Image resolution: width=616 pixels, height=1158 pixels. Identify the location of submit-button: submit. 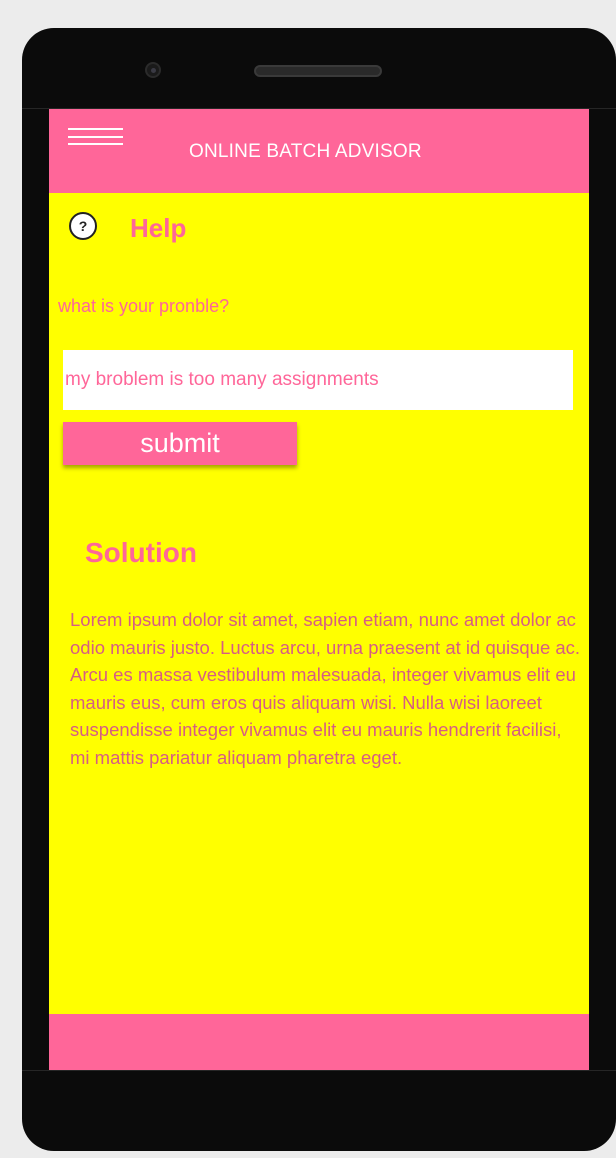
(180, 443).